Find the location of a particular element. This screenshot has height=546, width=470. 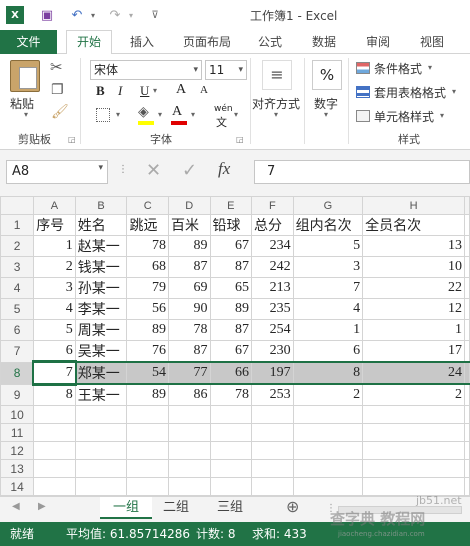

italic-button: I is located at coordinates (120, 91).